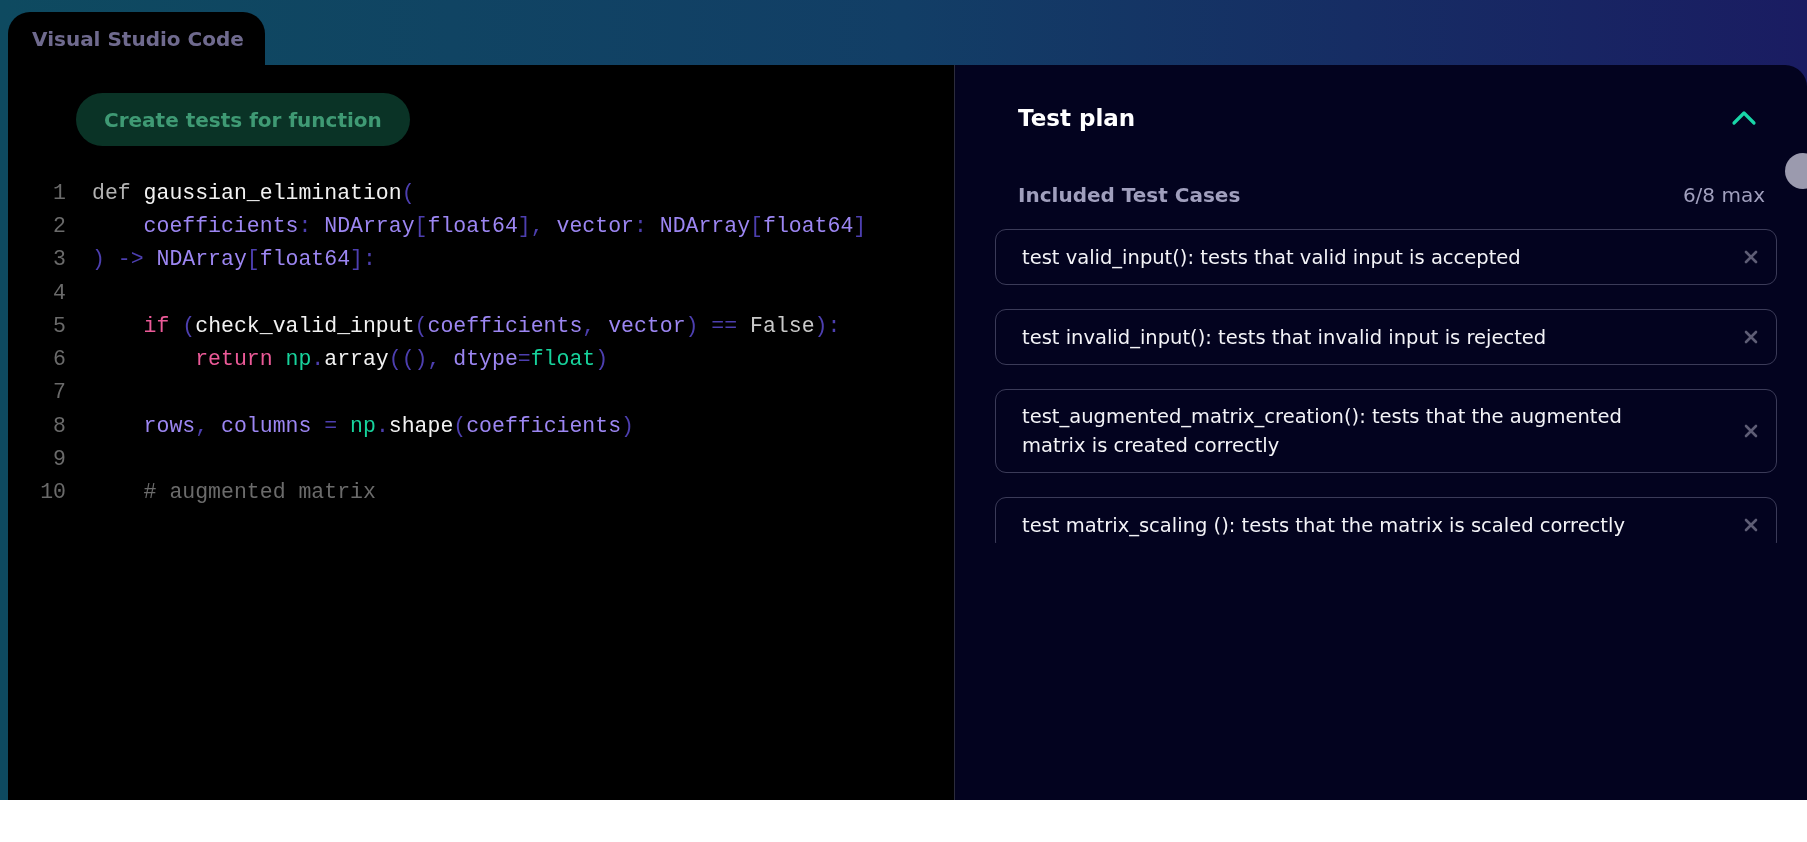 The width and height of the screenshot is (1807, 842). Describe the element at coordinates (59, 292) in the screenshot. I see `line-number: 4` at that location.